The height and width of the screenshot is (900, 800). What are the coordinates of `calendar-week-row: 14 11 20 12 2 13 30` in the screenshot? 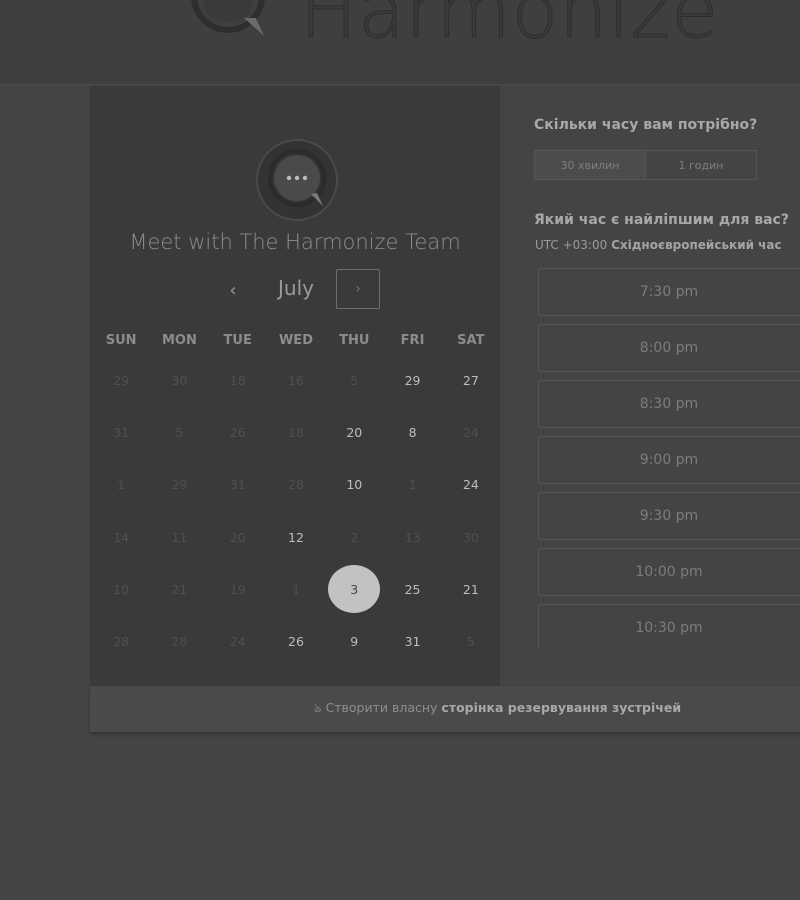 It's located at (296, 537).